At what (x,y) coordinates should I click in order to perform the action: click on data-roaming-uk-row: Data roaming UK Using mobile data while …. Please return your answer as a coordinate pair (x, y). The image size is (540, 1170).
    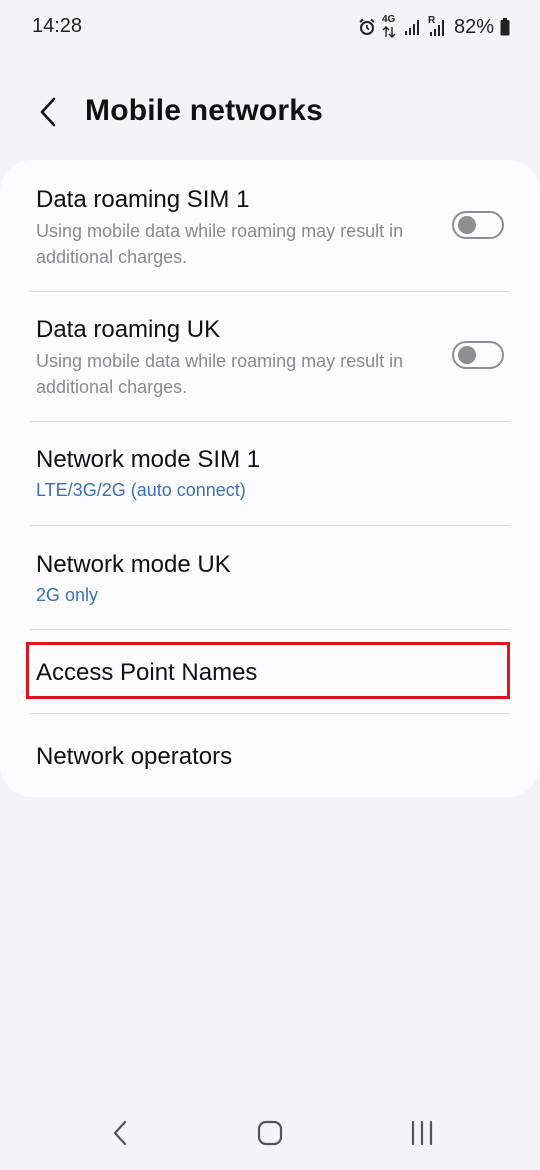
    Looking at the image, I should click on (270, 356).